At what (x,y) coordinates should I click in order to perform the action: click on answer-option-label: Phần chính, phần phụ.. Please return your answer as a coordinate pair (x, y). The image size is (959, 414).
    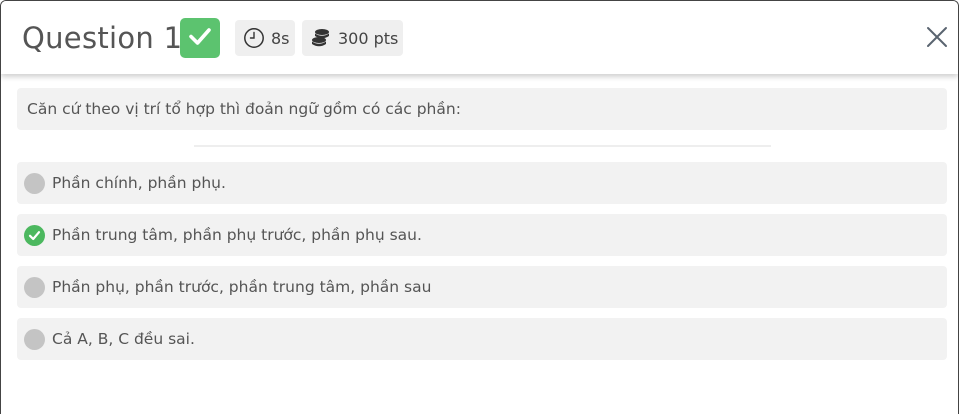
    Looking at the image, I should click on (139, 183).